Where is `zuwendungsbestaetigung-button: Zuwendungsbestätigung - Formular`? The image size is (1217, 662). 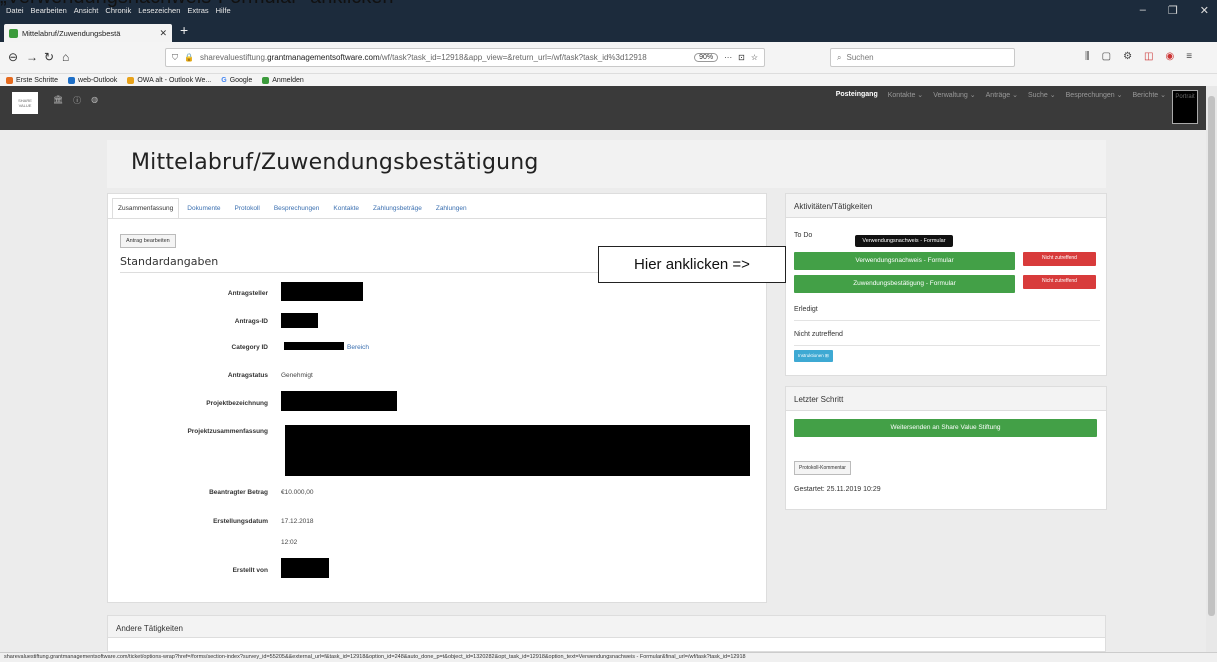
zuwendungsbestaetigung-button: Zuwendungsbestätigung - Formular is located at coordinates (904, 284).